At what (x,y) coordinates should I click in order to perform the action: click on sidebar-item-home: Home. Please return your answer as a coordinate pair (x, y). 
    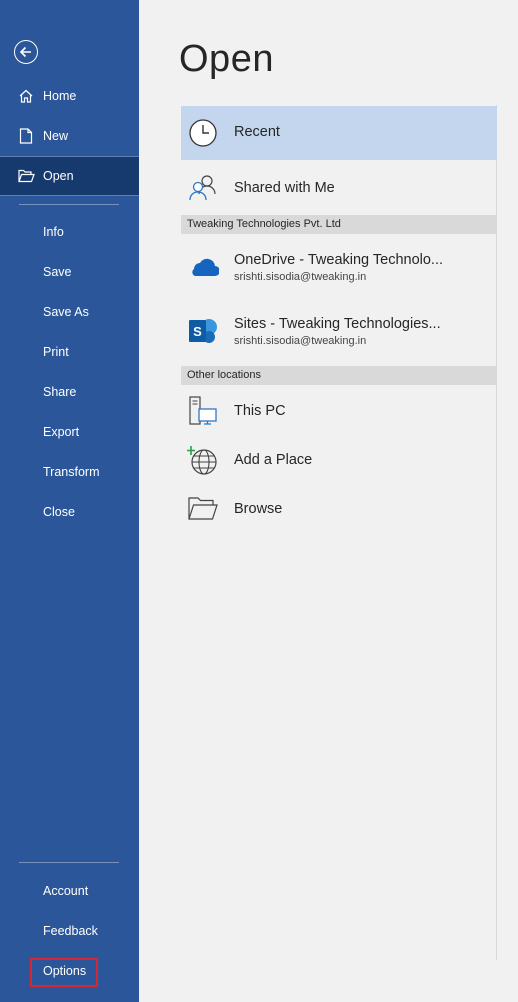
    Looking at the image, I should click on (69, 96).